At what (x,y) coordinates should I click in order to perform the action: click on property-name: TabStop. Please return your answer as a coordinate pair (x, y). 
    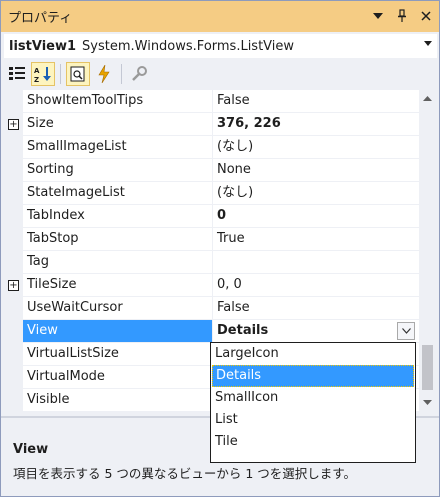
    Looking at the image, I should click on (118, 239).